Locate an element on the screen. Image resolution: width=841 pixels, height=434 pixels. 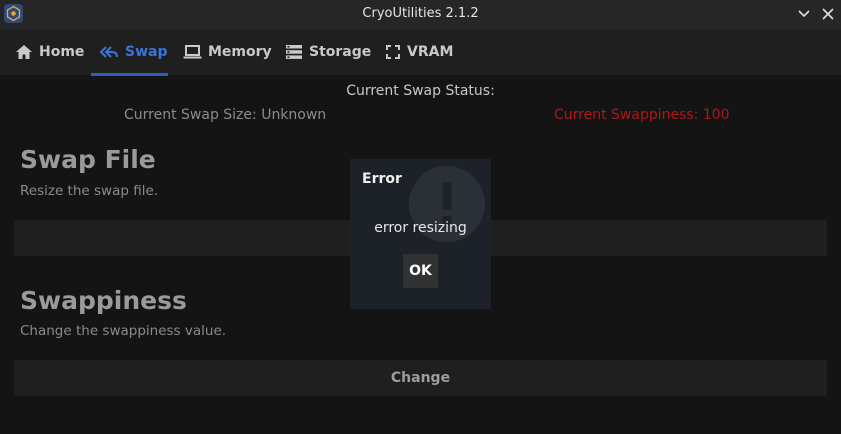
close-icon is located at coordinates (828, 14).